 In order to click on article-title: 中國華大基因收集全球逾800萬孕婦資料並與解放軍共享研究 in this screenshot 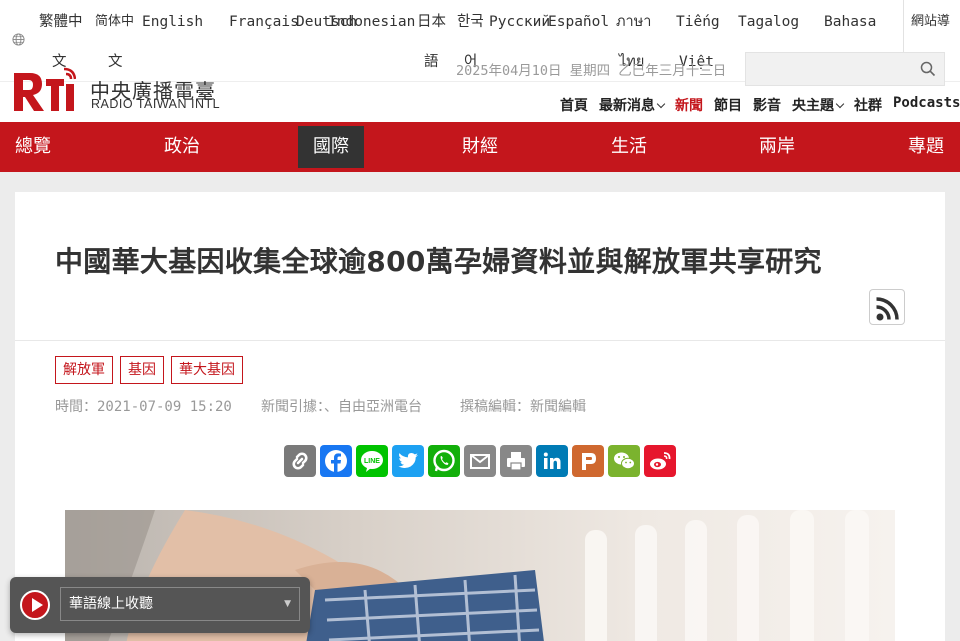, I will do `click(438, 261)`.